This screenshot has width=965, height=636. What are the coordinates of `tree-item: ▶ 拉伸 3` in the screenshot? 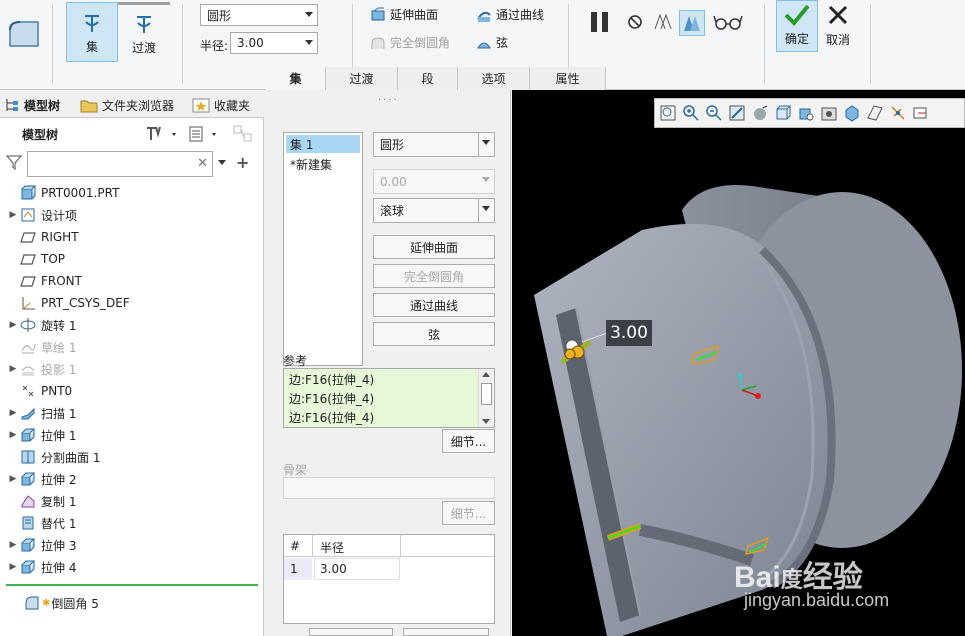 It's located at (41, 545).